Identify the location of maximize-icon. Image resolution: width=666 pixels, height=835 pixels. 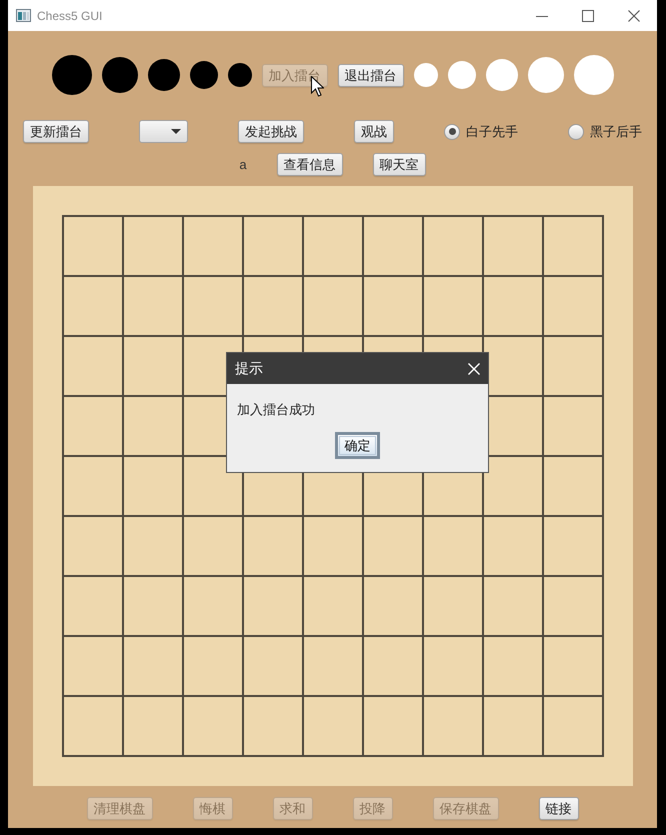
(588, 16).